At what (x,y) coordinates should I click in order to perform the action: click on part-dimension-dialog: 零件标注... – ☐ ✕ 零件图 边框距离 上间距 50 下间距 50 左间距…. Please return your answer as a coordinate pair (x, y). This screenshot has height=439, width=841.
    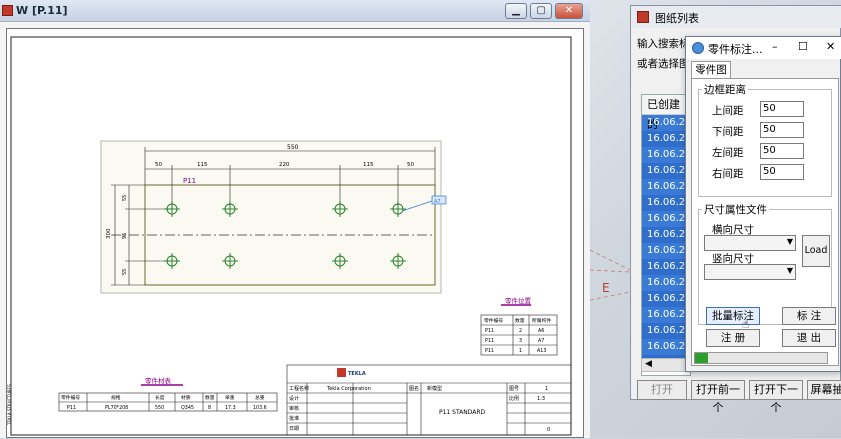
    Looking at the image, I should click on (763, 204).